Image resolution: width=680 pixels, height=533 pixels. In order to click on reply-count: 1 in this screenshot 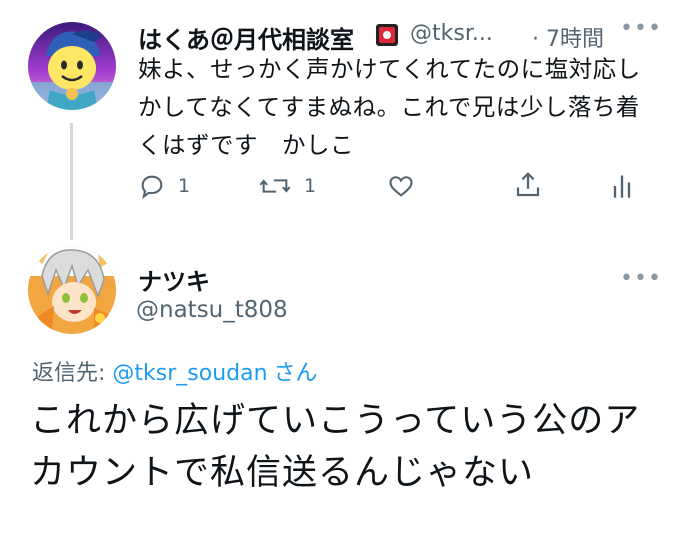, I will do `click(184, 186)`.